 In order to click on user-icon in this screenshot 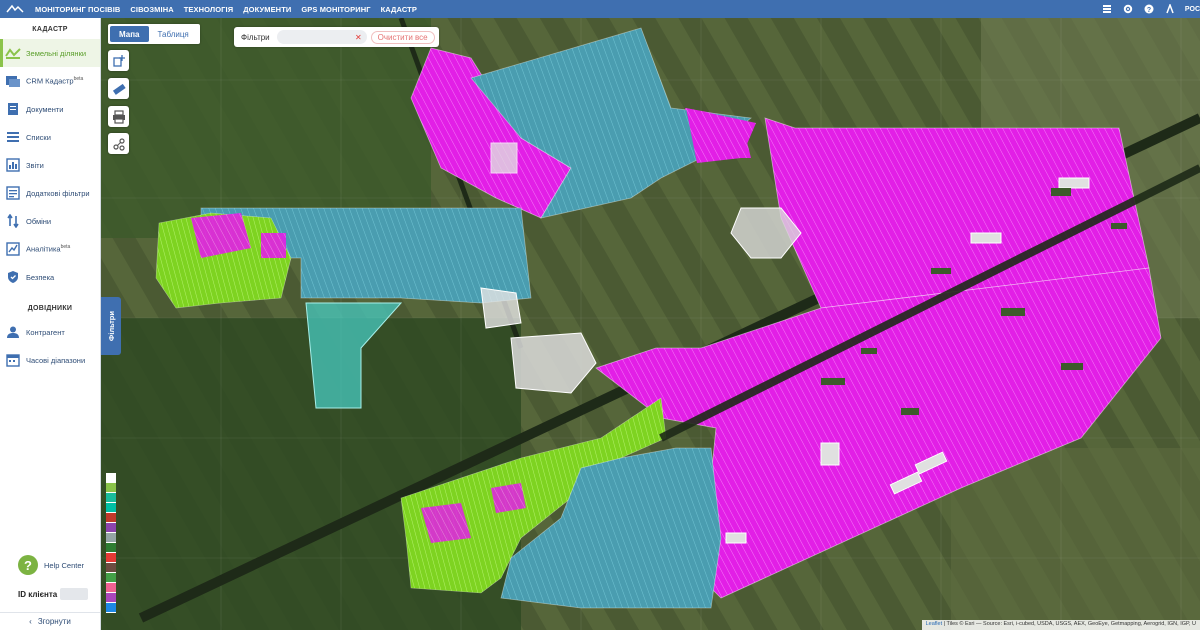, I will do `click(1170, 9)`.